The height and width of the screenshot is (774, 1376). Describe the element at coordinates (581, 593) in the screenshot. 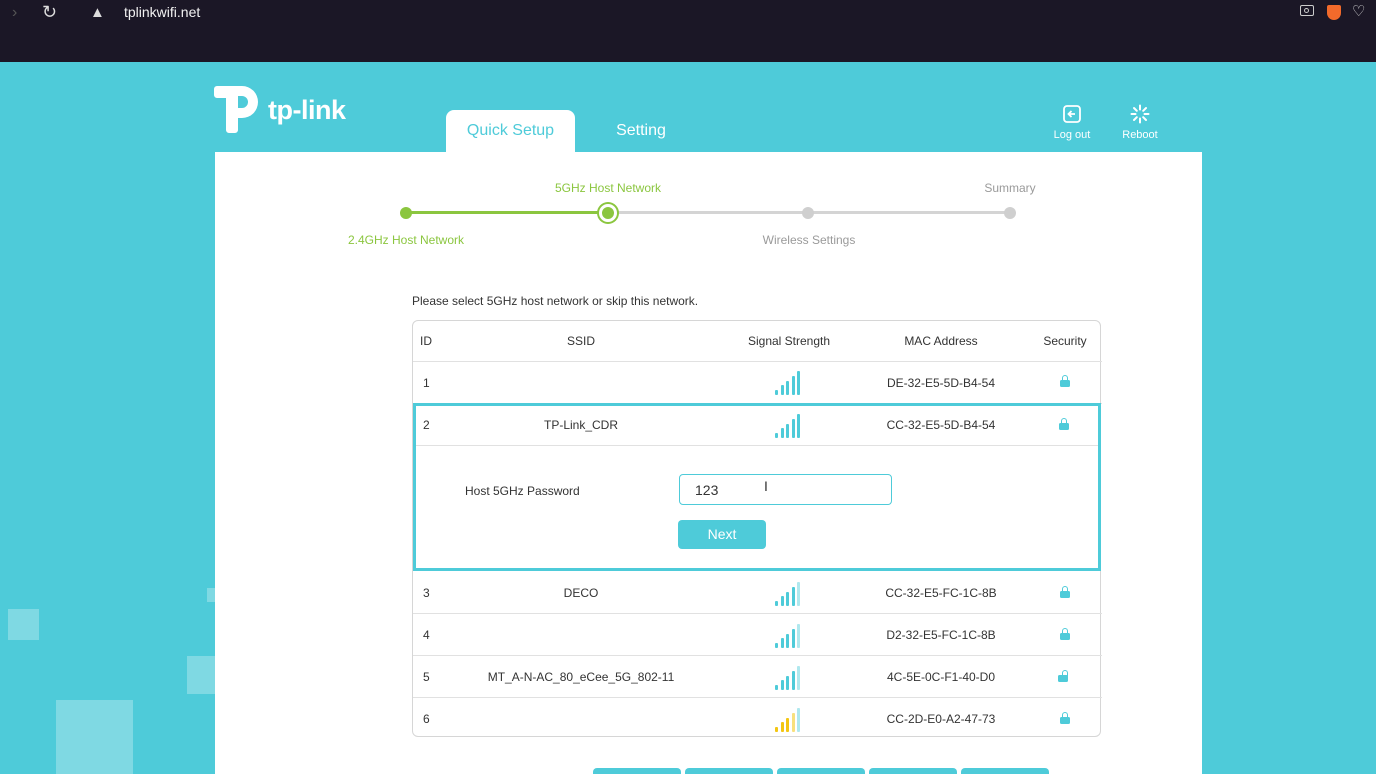

I see `row-ssid: DECO` at that location.